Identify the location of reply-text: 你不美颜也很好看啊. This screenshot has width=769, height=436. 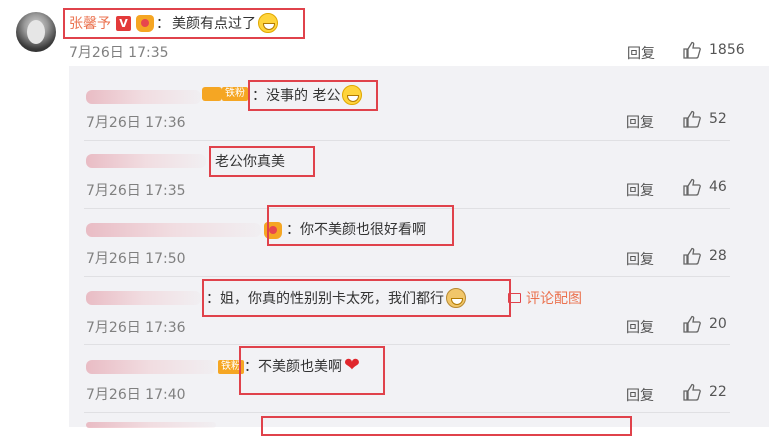
(363, 230).